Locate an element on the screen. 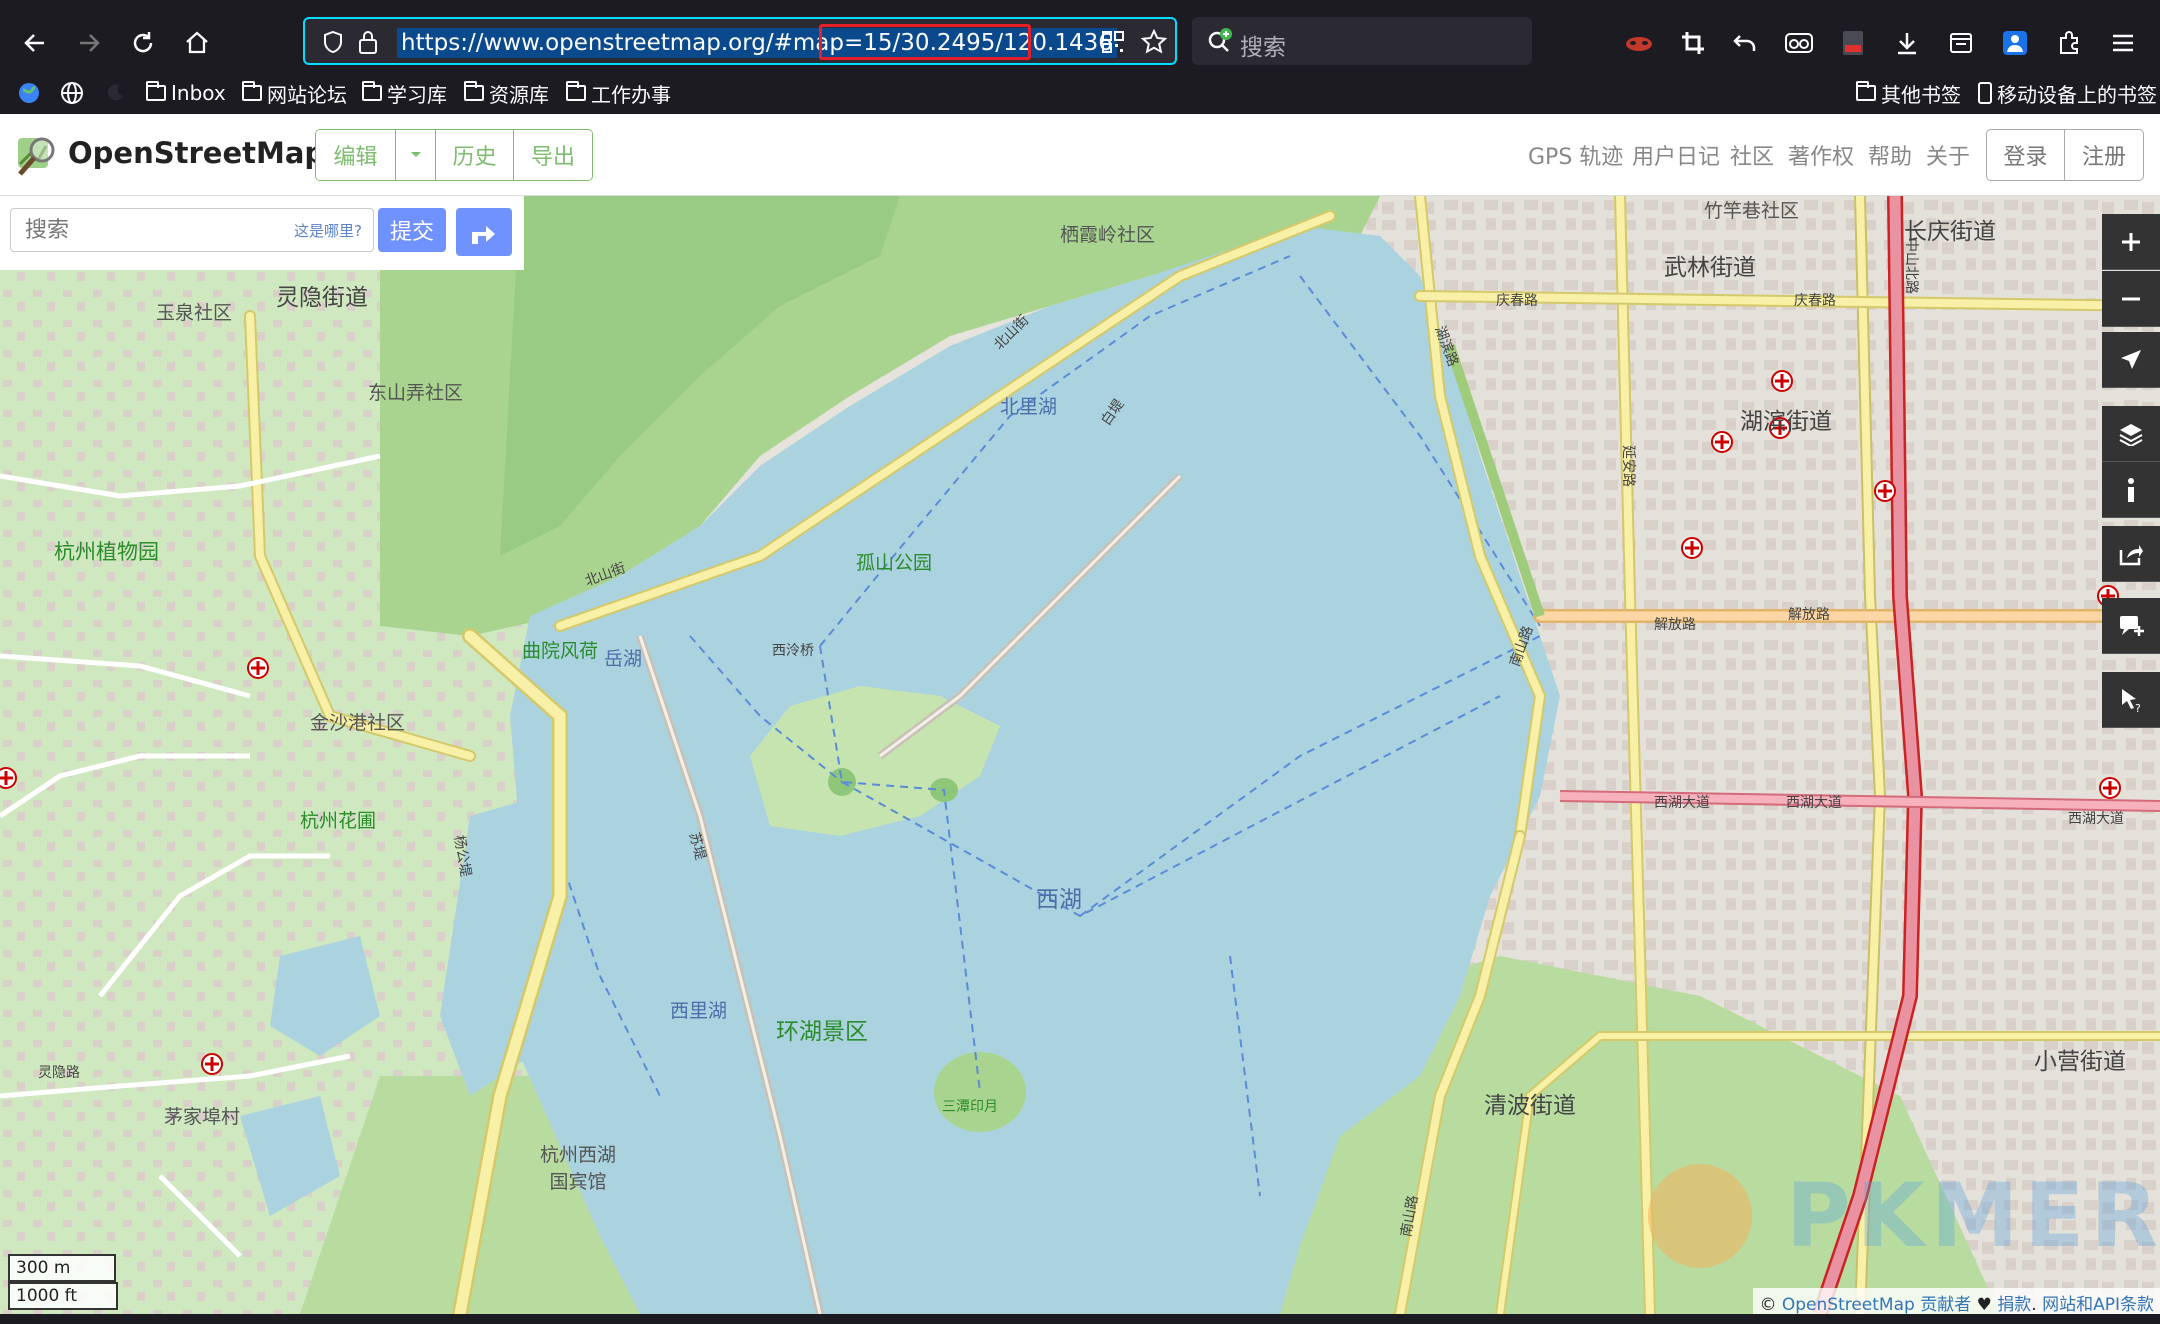 The width and height of the screenshot is (2160, 1324). pdf-icon is located at coordinates (1853, 43).